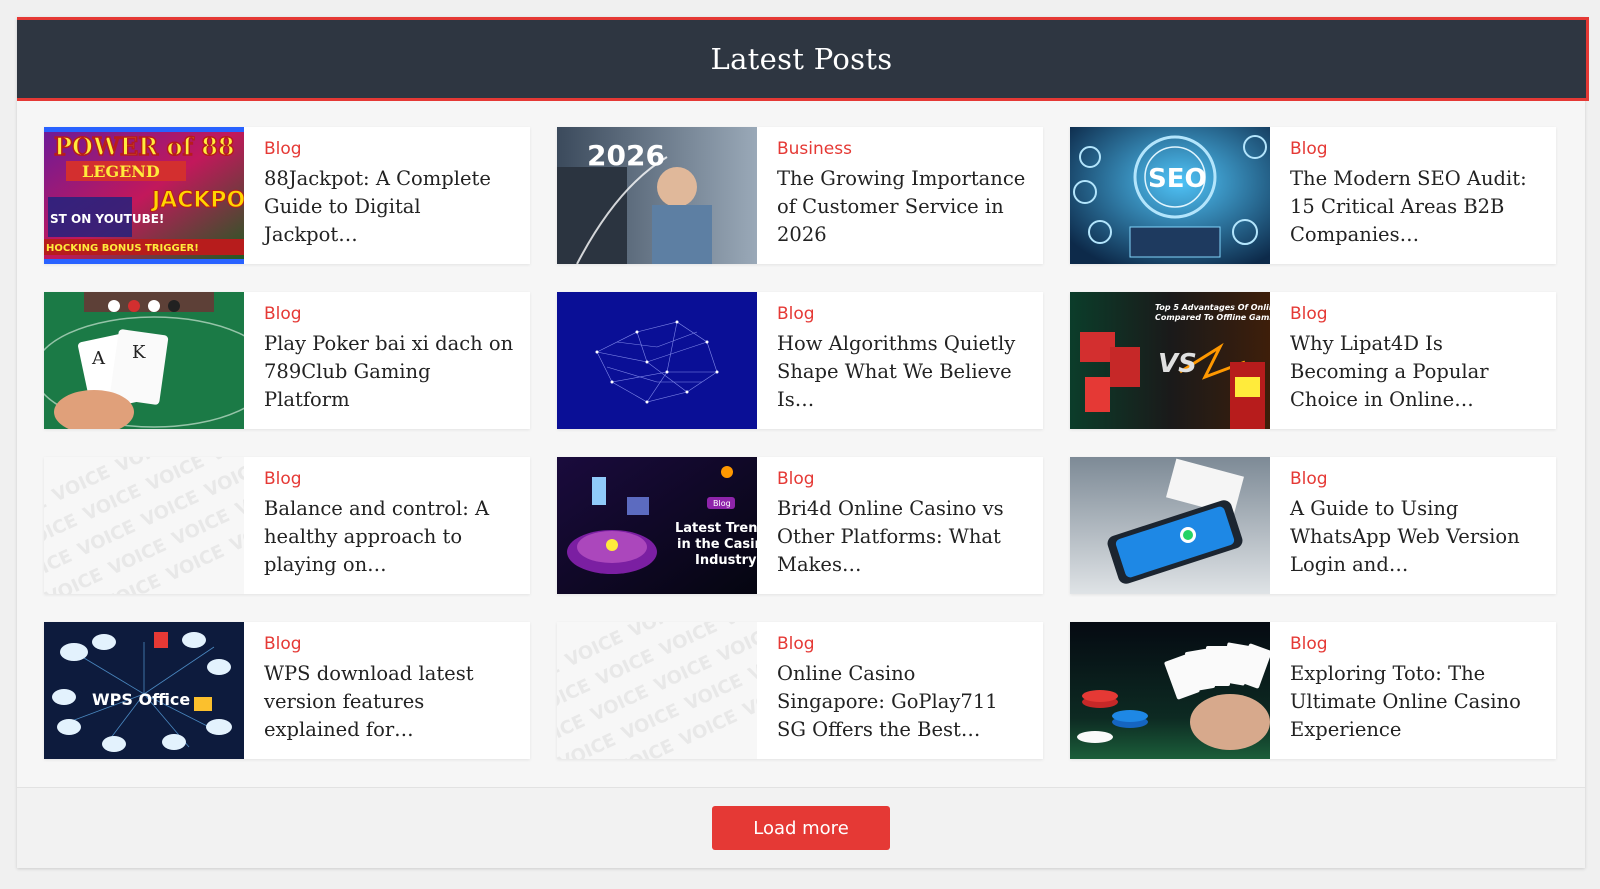 The image size is (1600, 889). What do you see at coordinates (197, 200) in the screenshot?
I see `svg-text: JACKPO` at bounding box center [197, 200].